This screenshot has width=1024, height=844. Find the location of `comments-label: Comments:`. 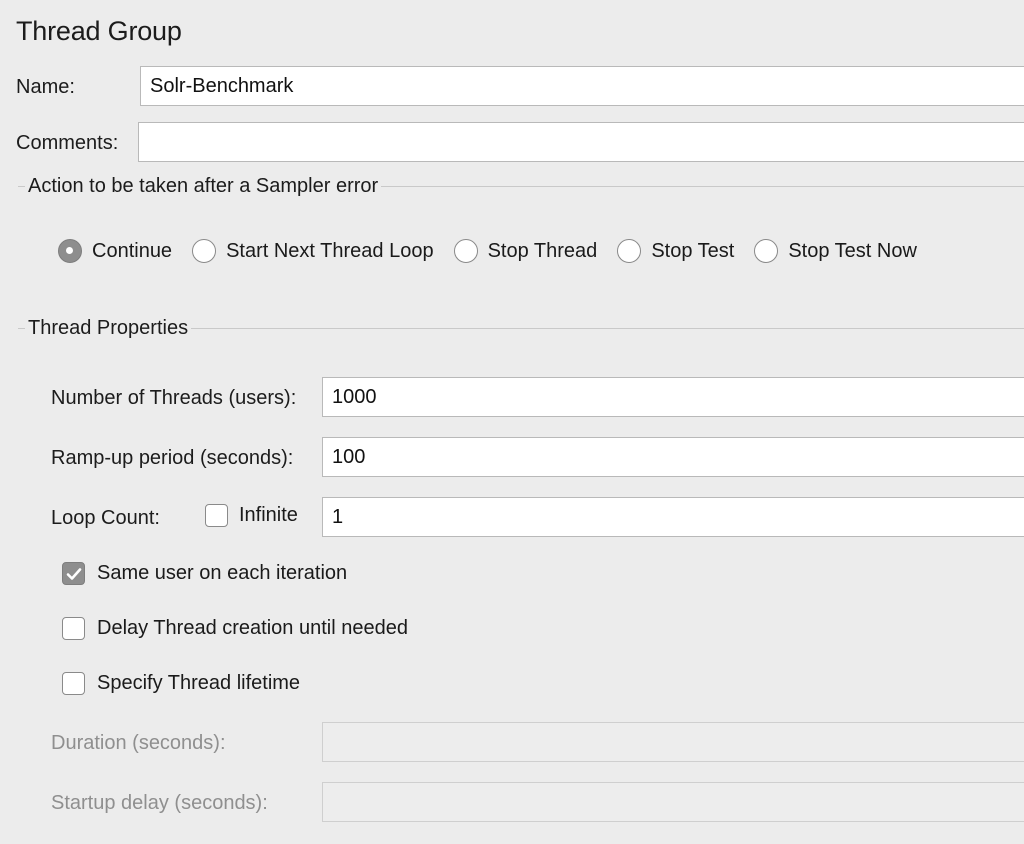

comments-label: Comments: is located at coordinates (67, 143).